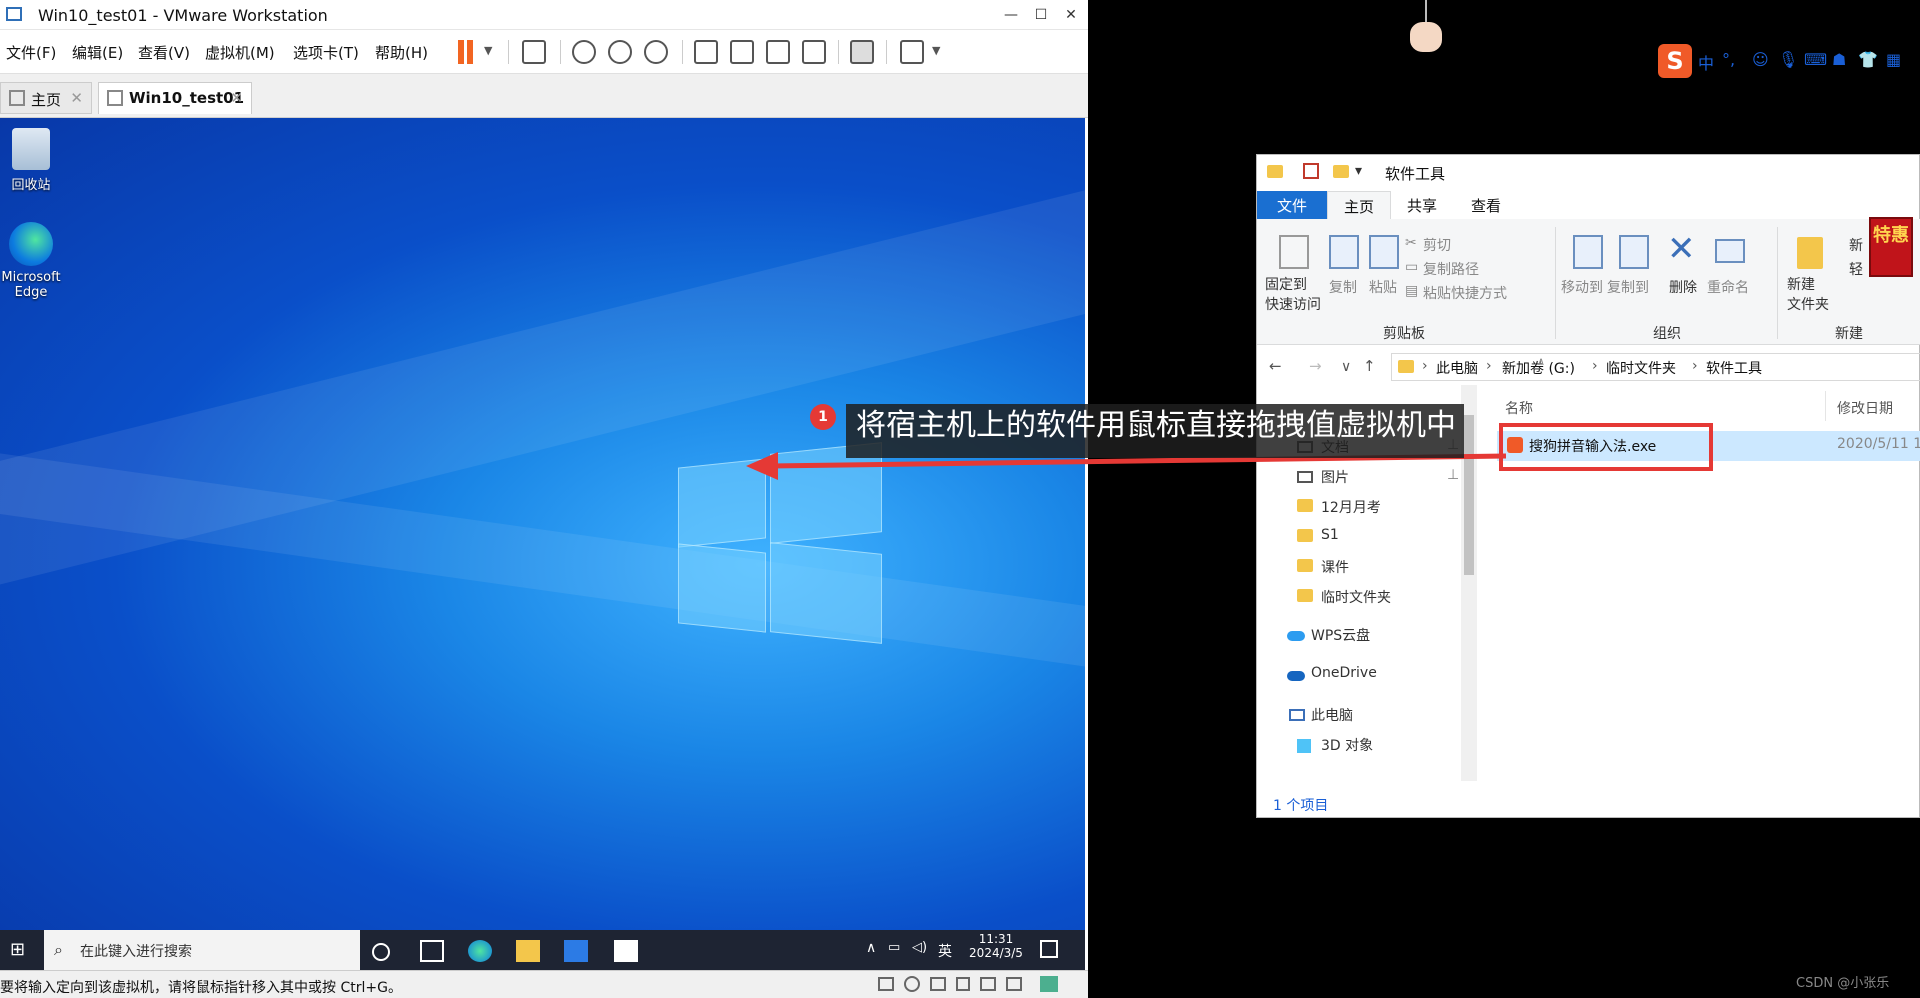 The height and width of the screenshot is (998, 1920). Describe the element at coordinates (1843, 983) in the screenshot. I see `watermark: CSDN @小张乐` at that location.